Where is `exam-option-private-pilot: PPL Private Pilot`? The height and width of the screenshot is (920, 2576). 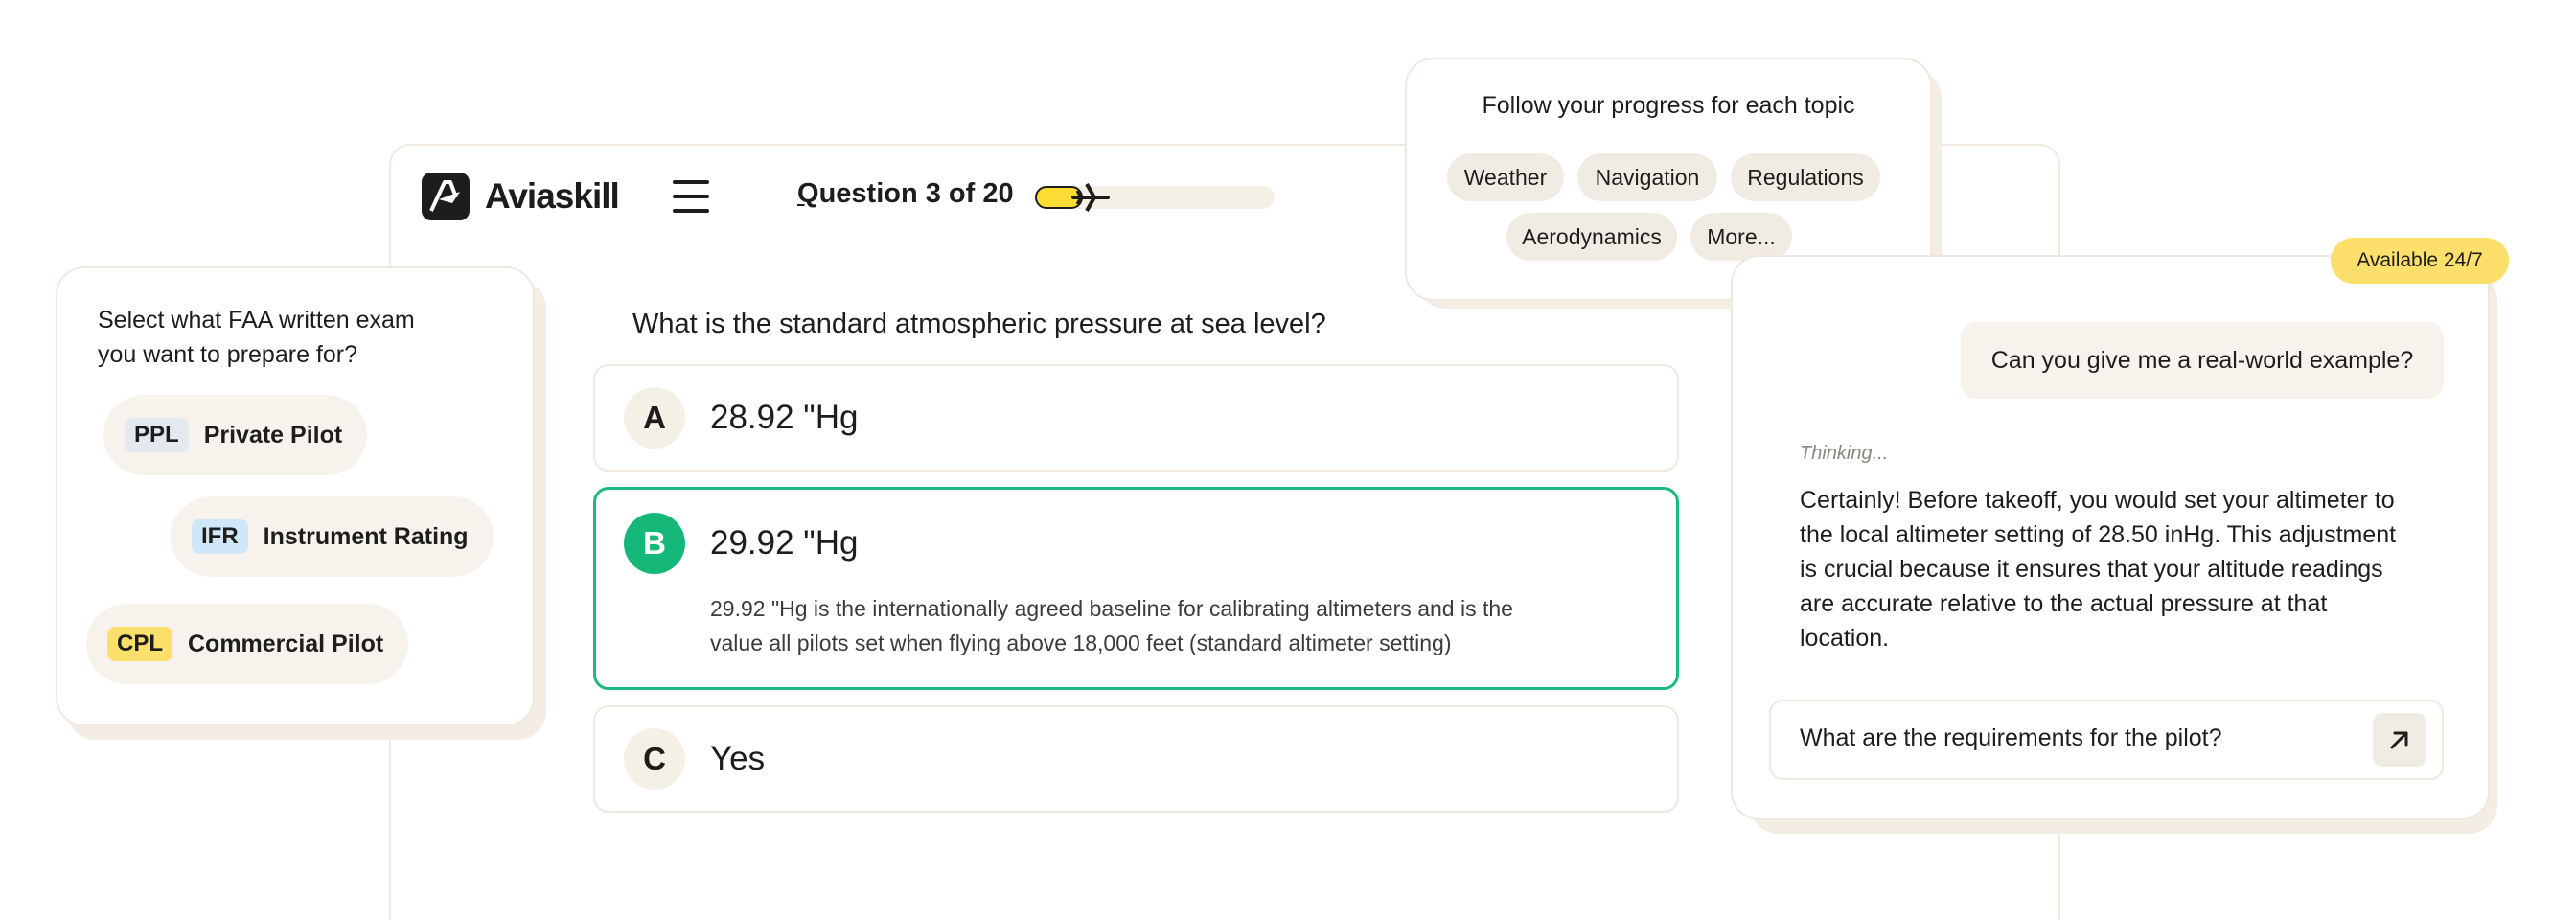
exam-option-private-pilot: PPL Private Pilot is located at coordinates (236, 435).